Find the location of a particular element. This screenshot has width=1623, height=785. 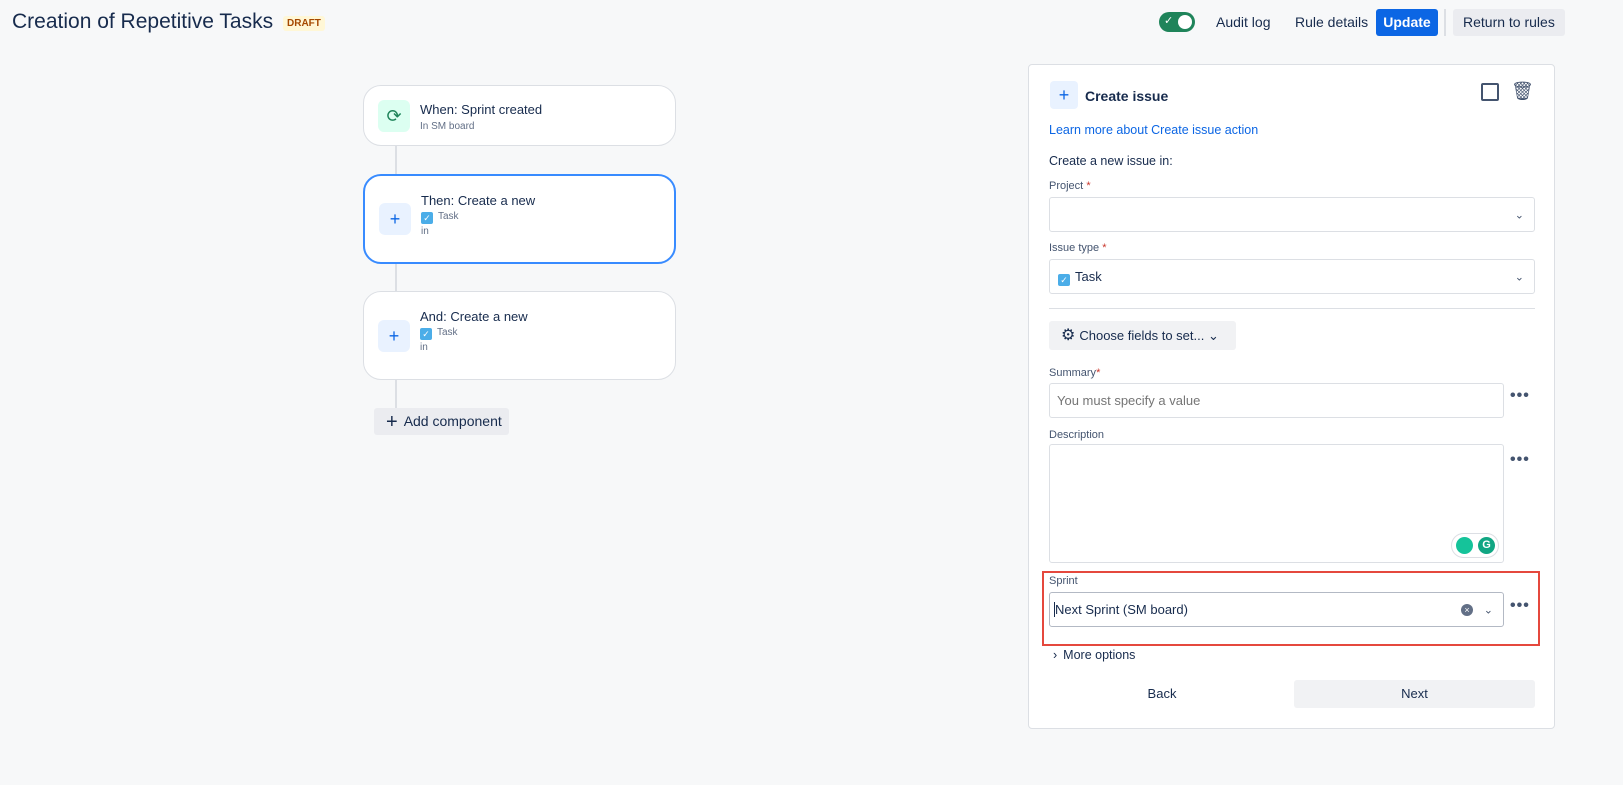

audit-log-button: Audit log is located at coordinates (1243, 22).